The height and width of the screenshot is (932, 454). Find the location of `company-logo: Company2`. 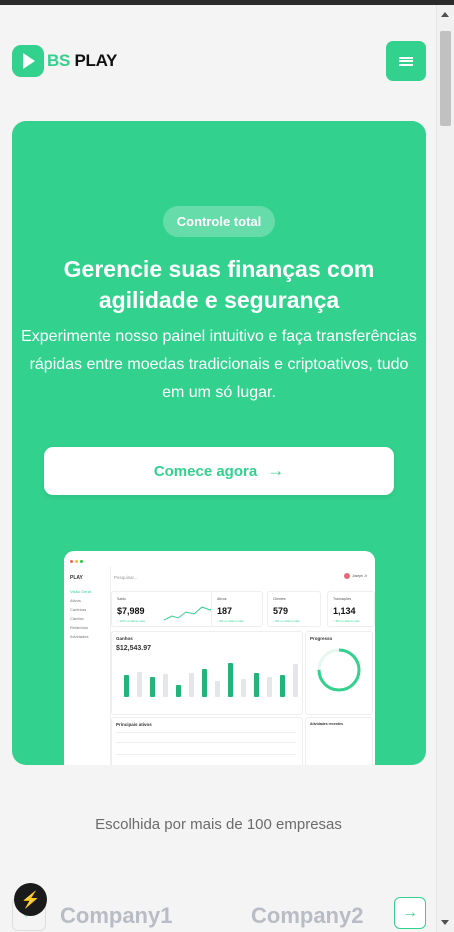

company-logo: Company2 is located at coordinates (307, 915).